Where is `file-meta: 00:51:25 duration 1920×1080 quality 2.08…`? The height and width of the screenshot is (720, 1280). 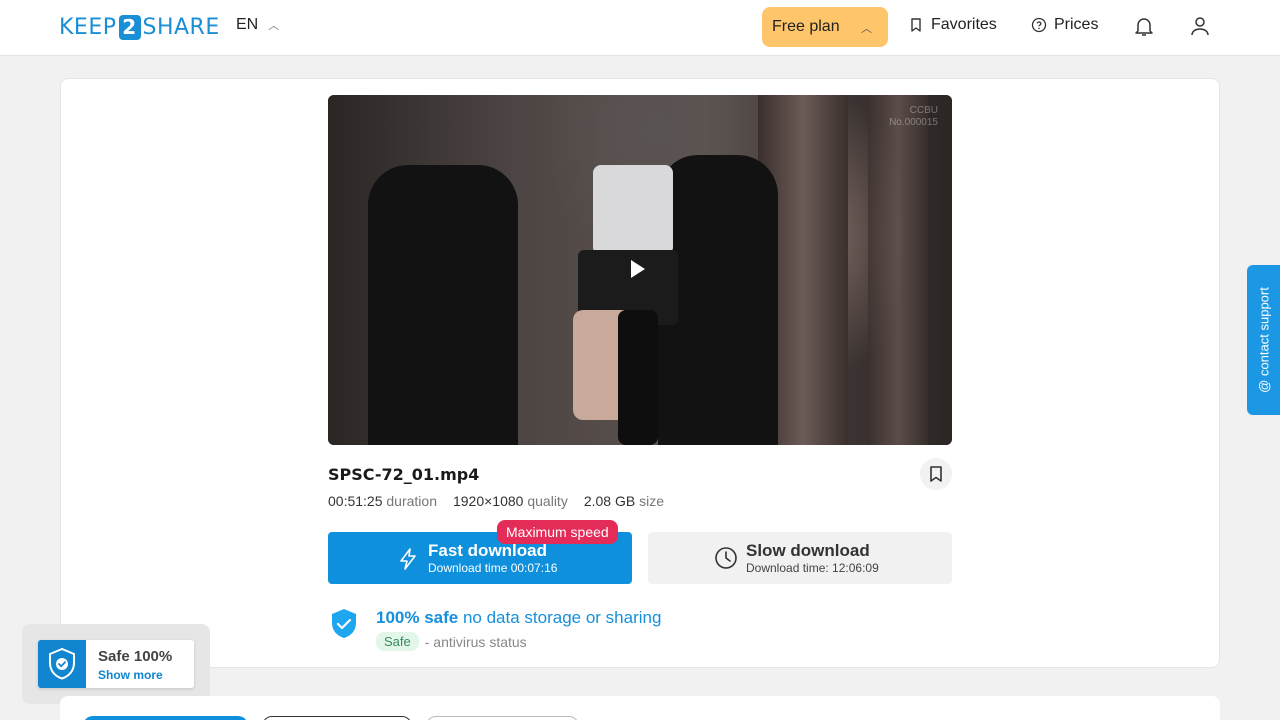 file-meta: 00:51:25 duration 1920×1080 quality 2.08… is located at coordinates (496, 501).